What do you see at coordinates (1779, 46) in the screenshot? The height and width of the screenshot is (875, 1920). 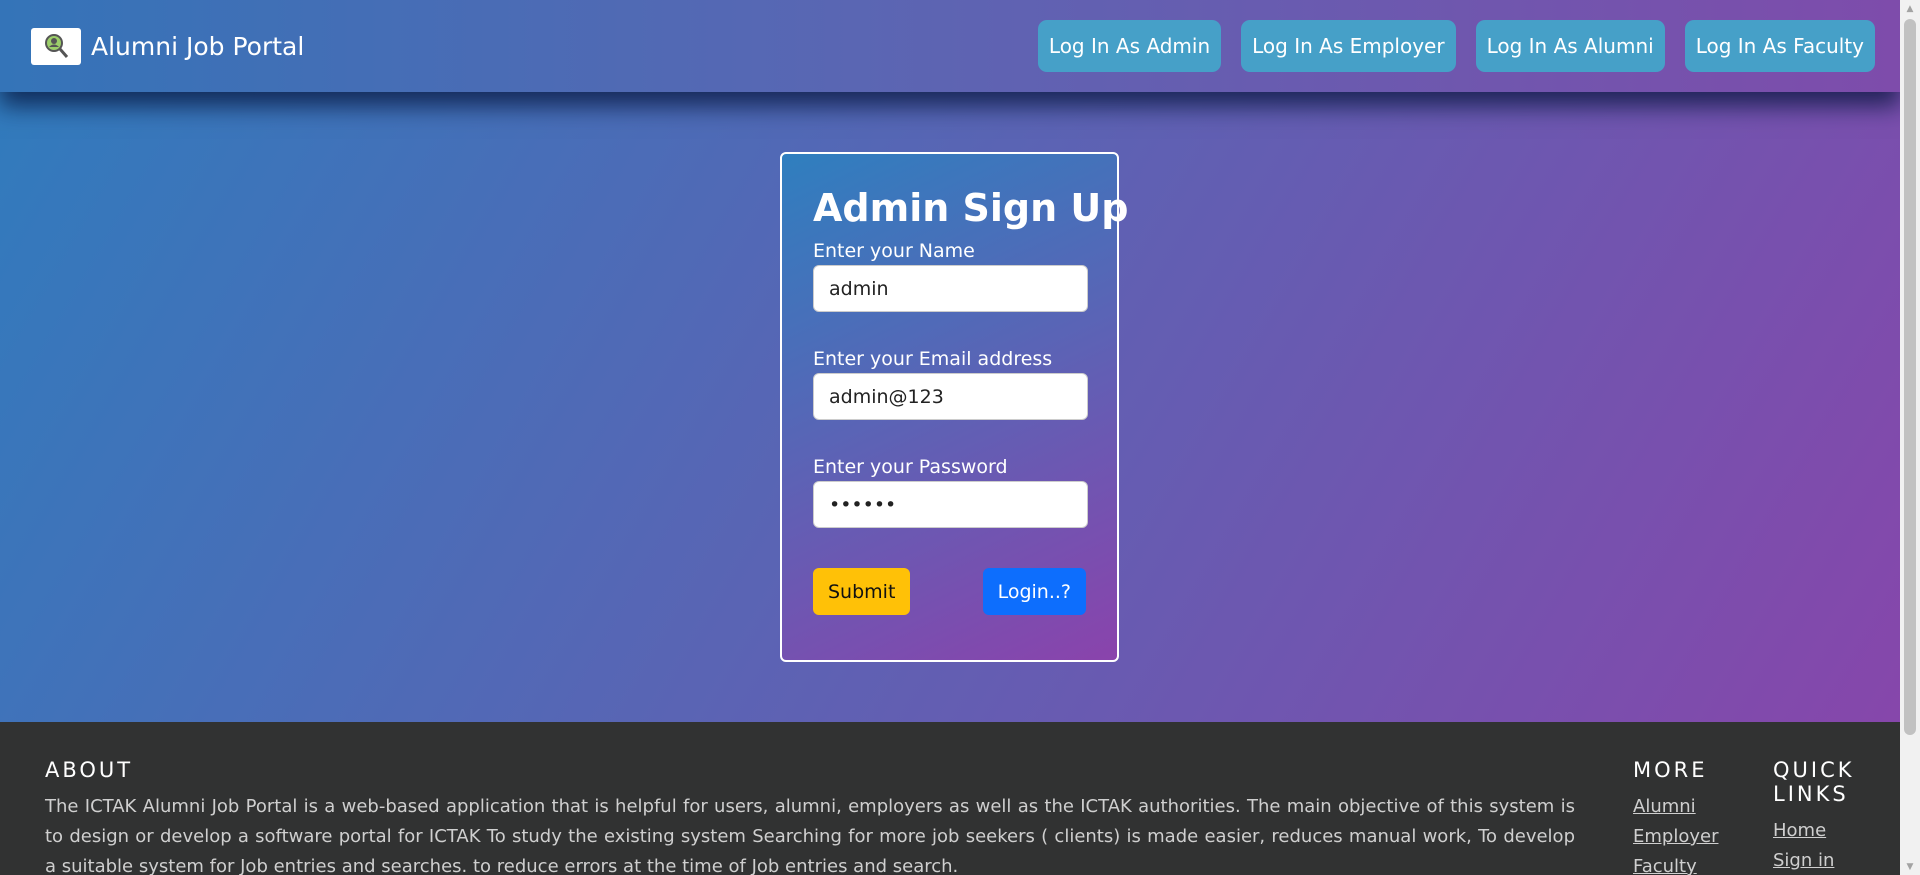 I see `login-faculty-button: Log In As Faculty` at bounding box center [1779, 46].